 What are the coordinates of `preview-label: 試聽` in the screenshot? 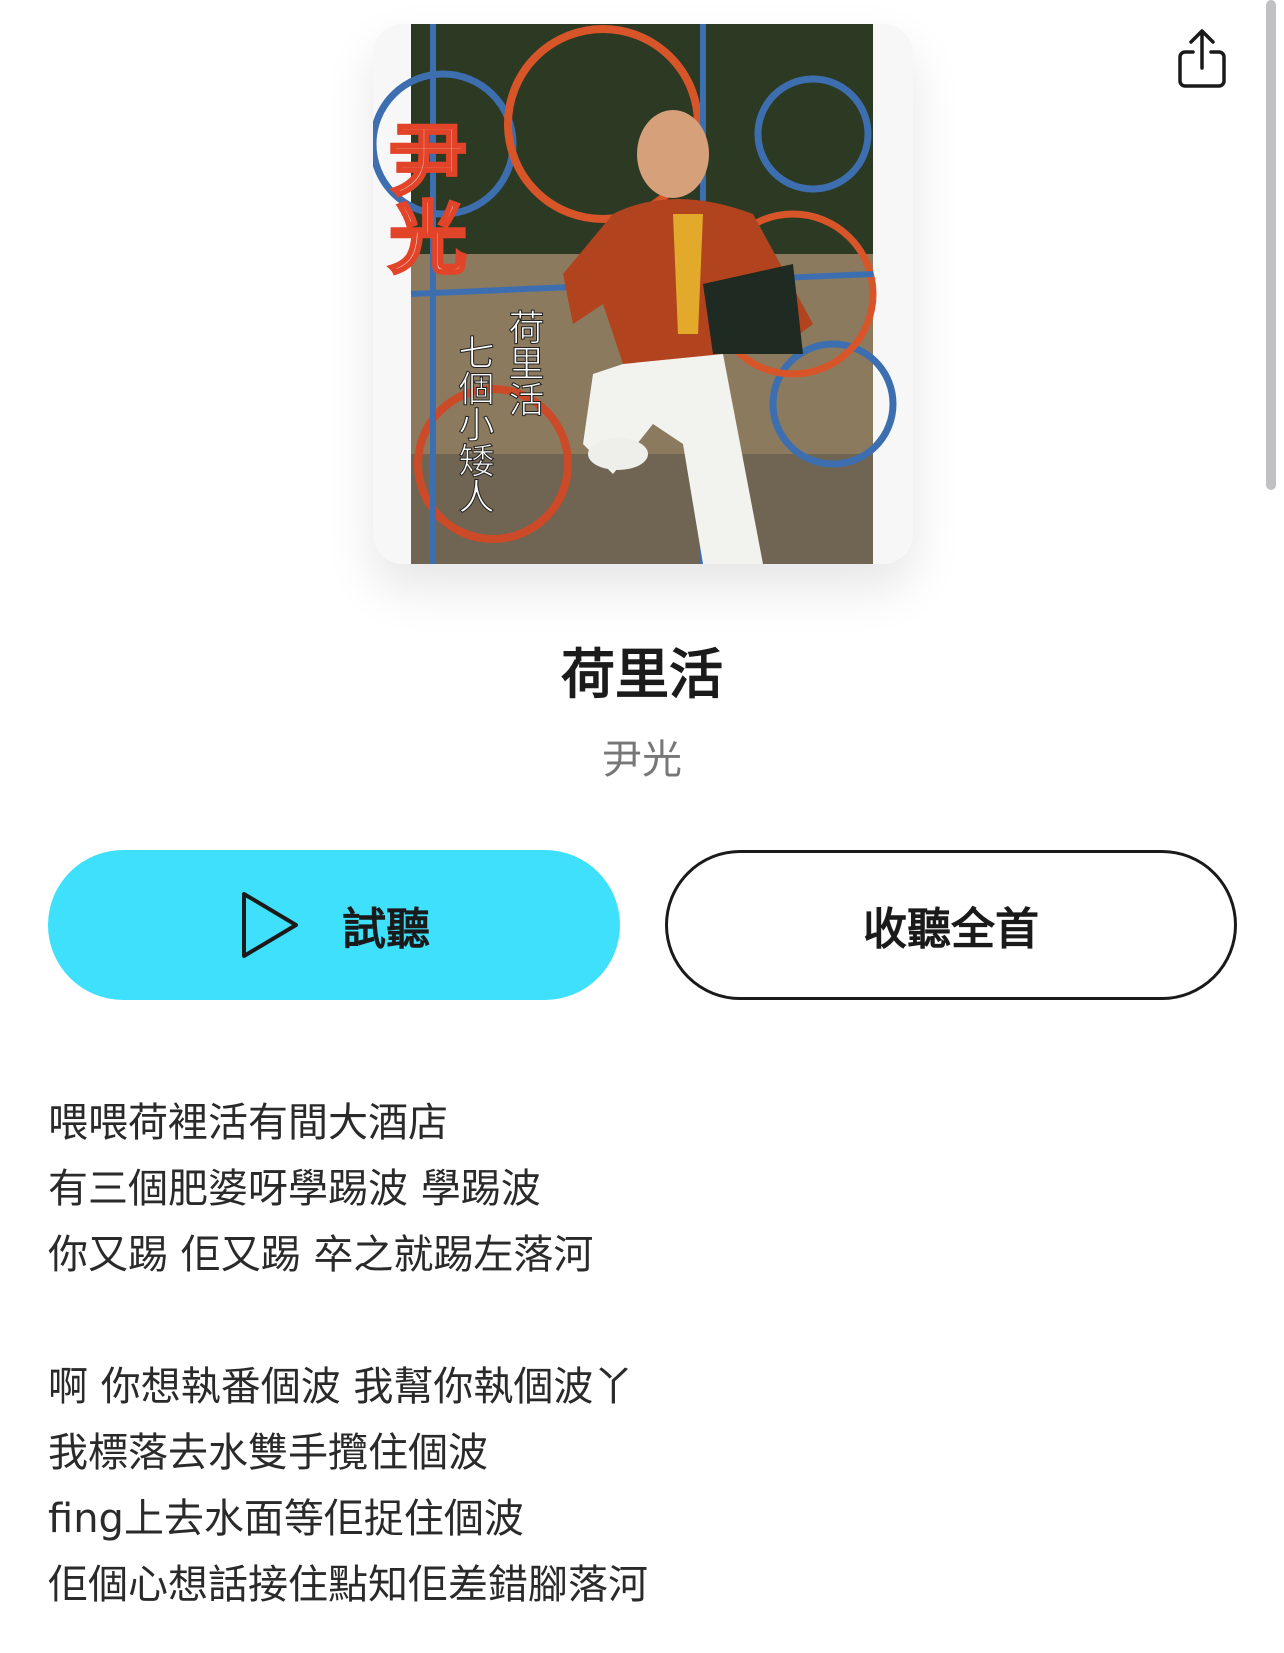 It's located at (386, 929).